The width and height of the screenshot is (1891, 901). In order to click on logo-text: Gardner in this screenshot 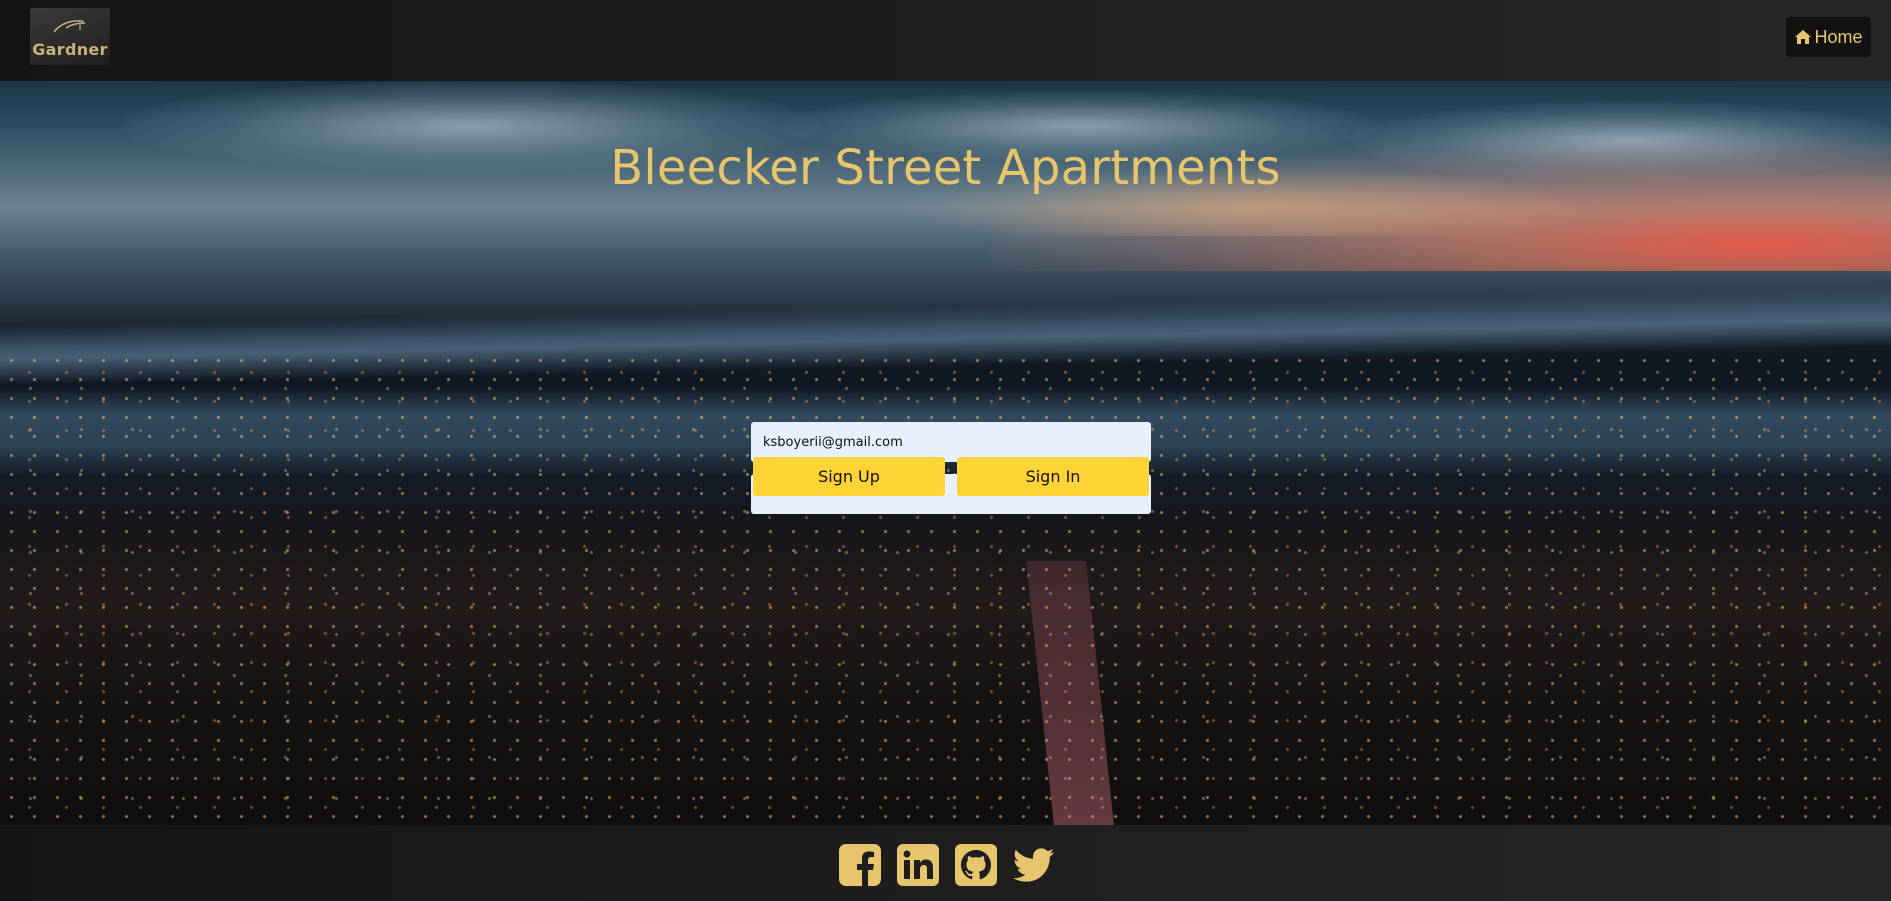, I will do `click(70, 49)`.